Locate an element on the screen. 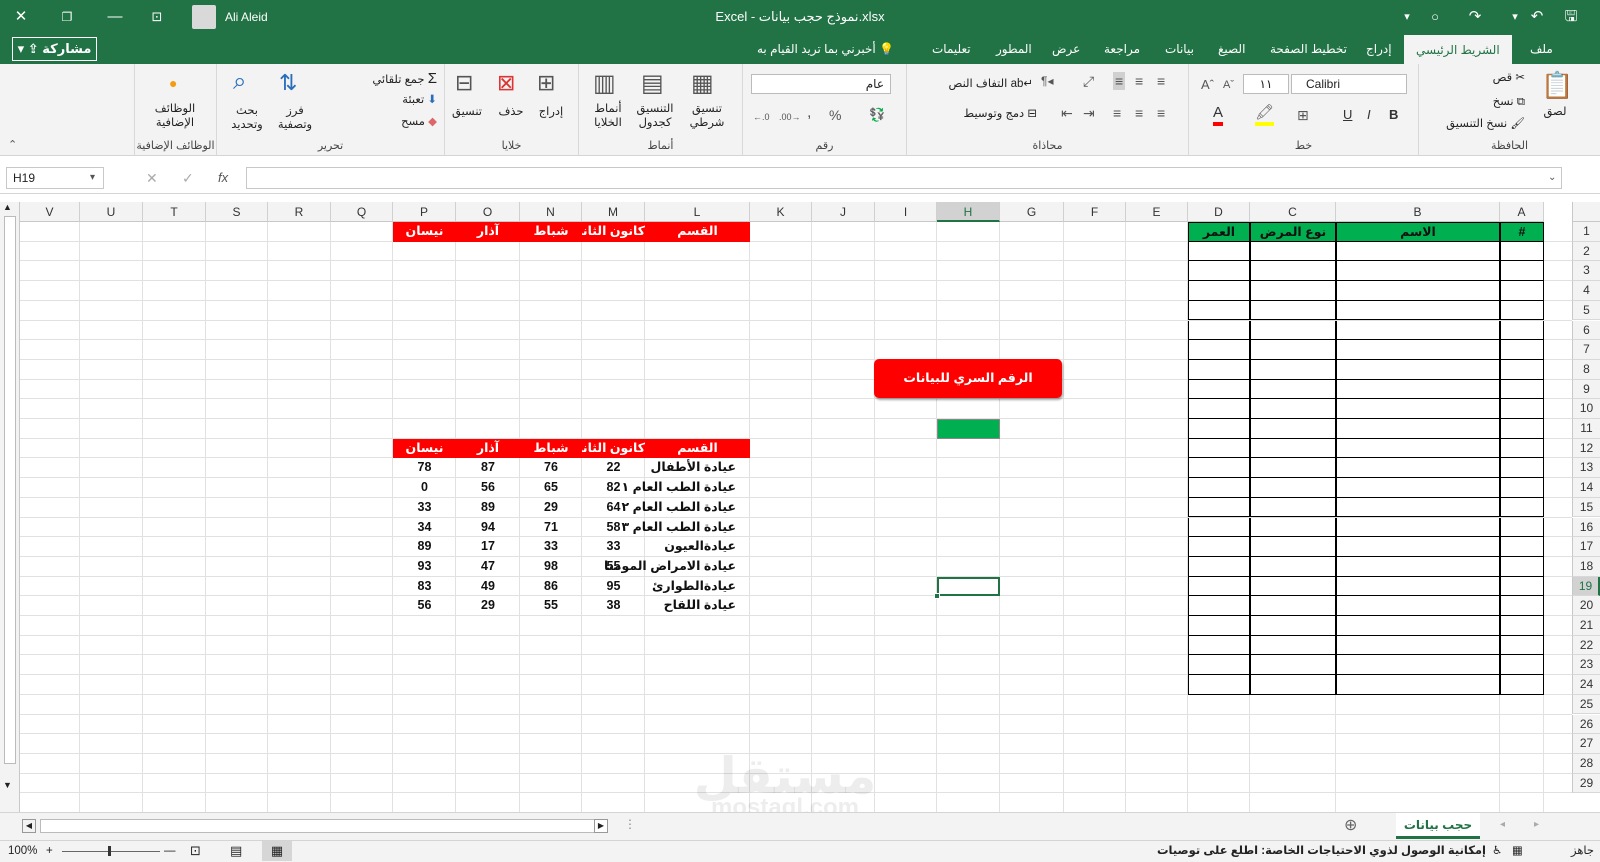  orientation-icon: ⤢ is located at coordinates (1088, 81).